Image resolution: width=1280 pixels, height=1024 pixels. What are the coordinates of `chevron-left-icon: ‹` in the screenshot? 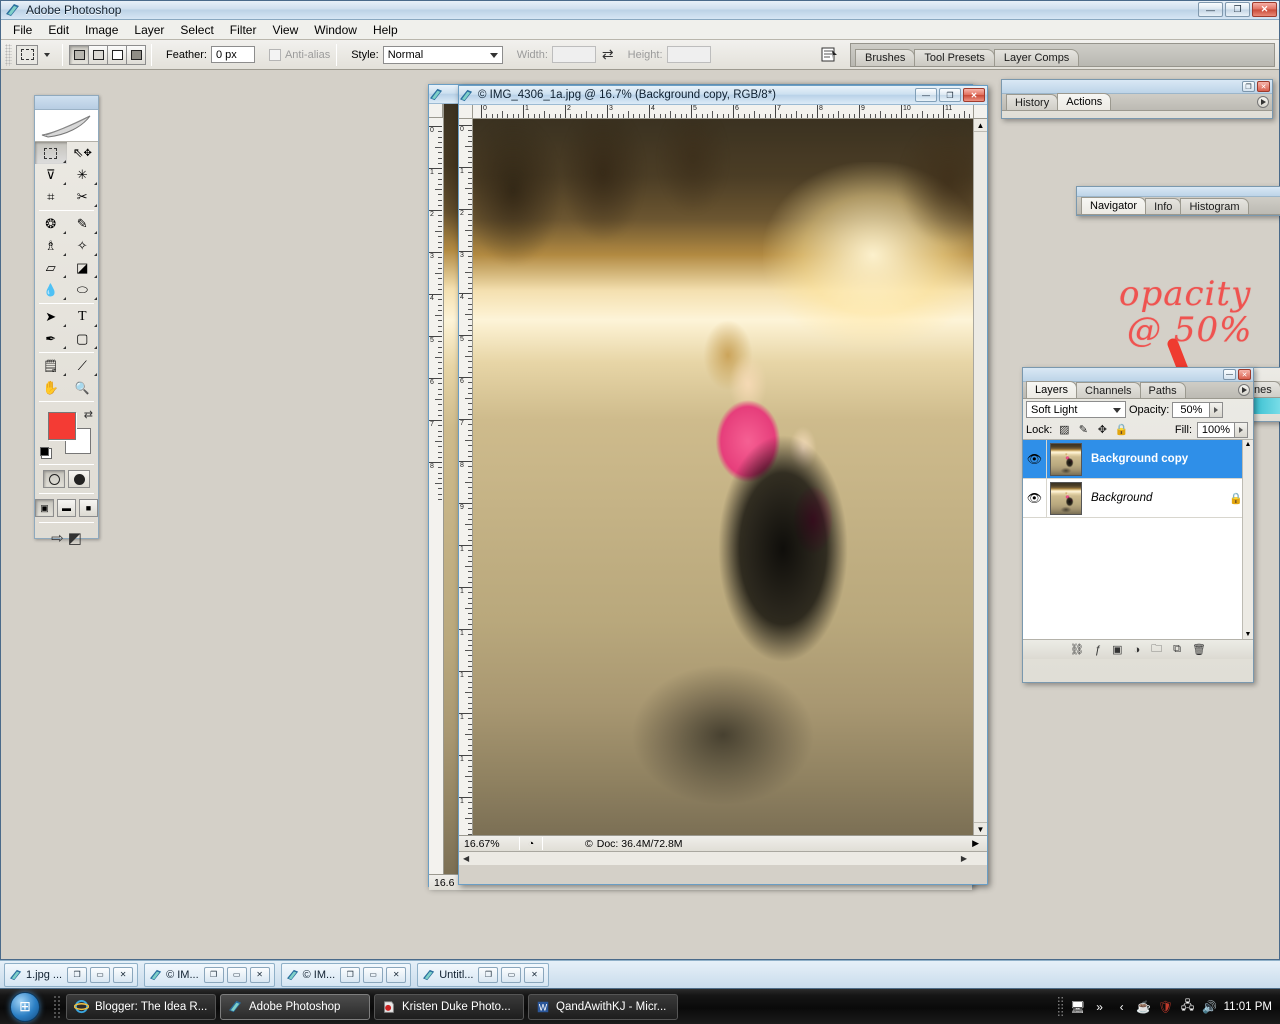 It's located at (1122, 1007).